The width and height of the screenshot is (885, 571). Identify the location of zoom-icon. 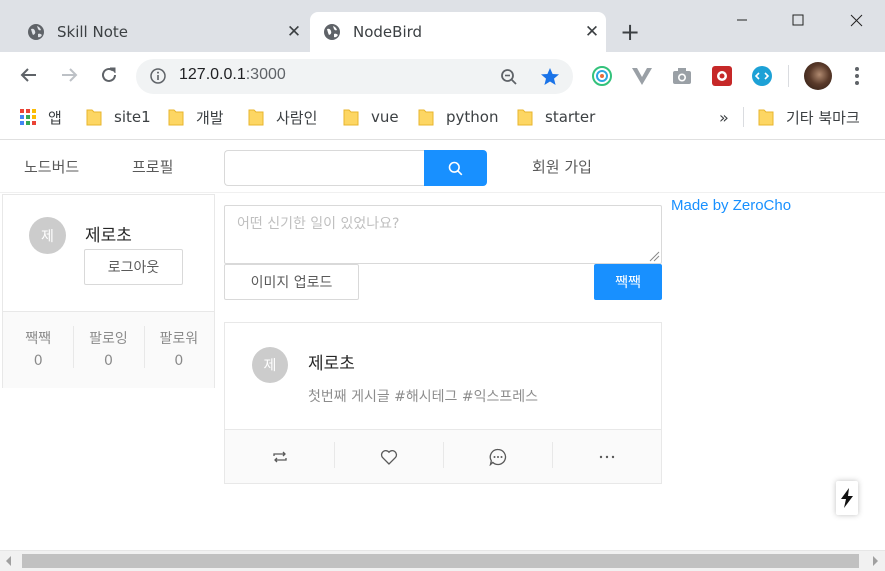
(509, 77).